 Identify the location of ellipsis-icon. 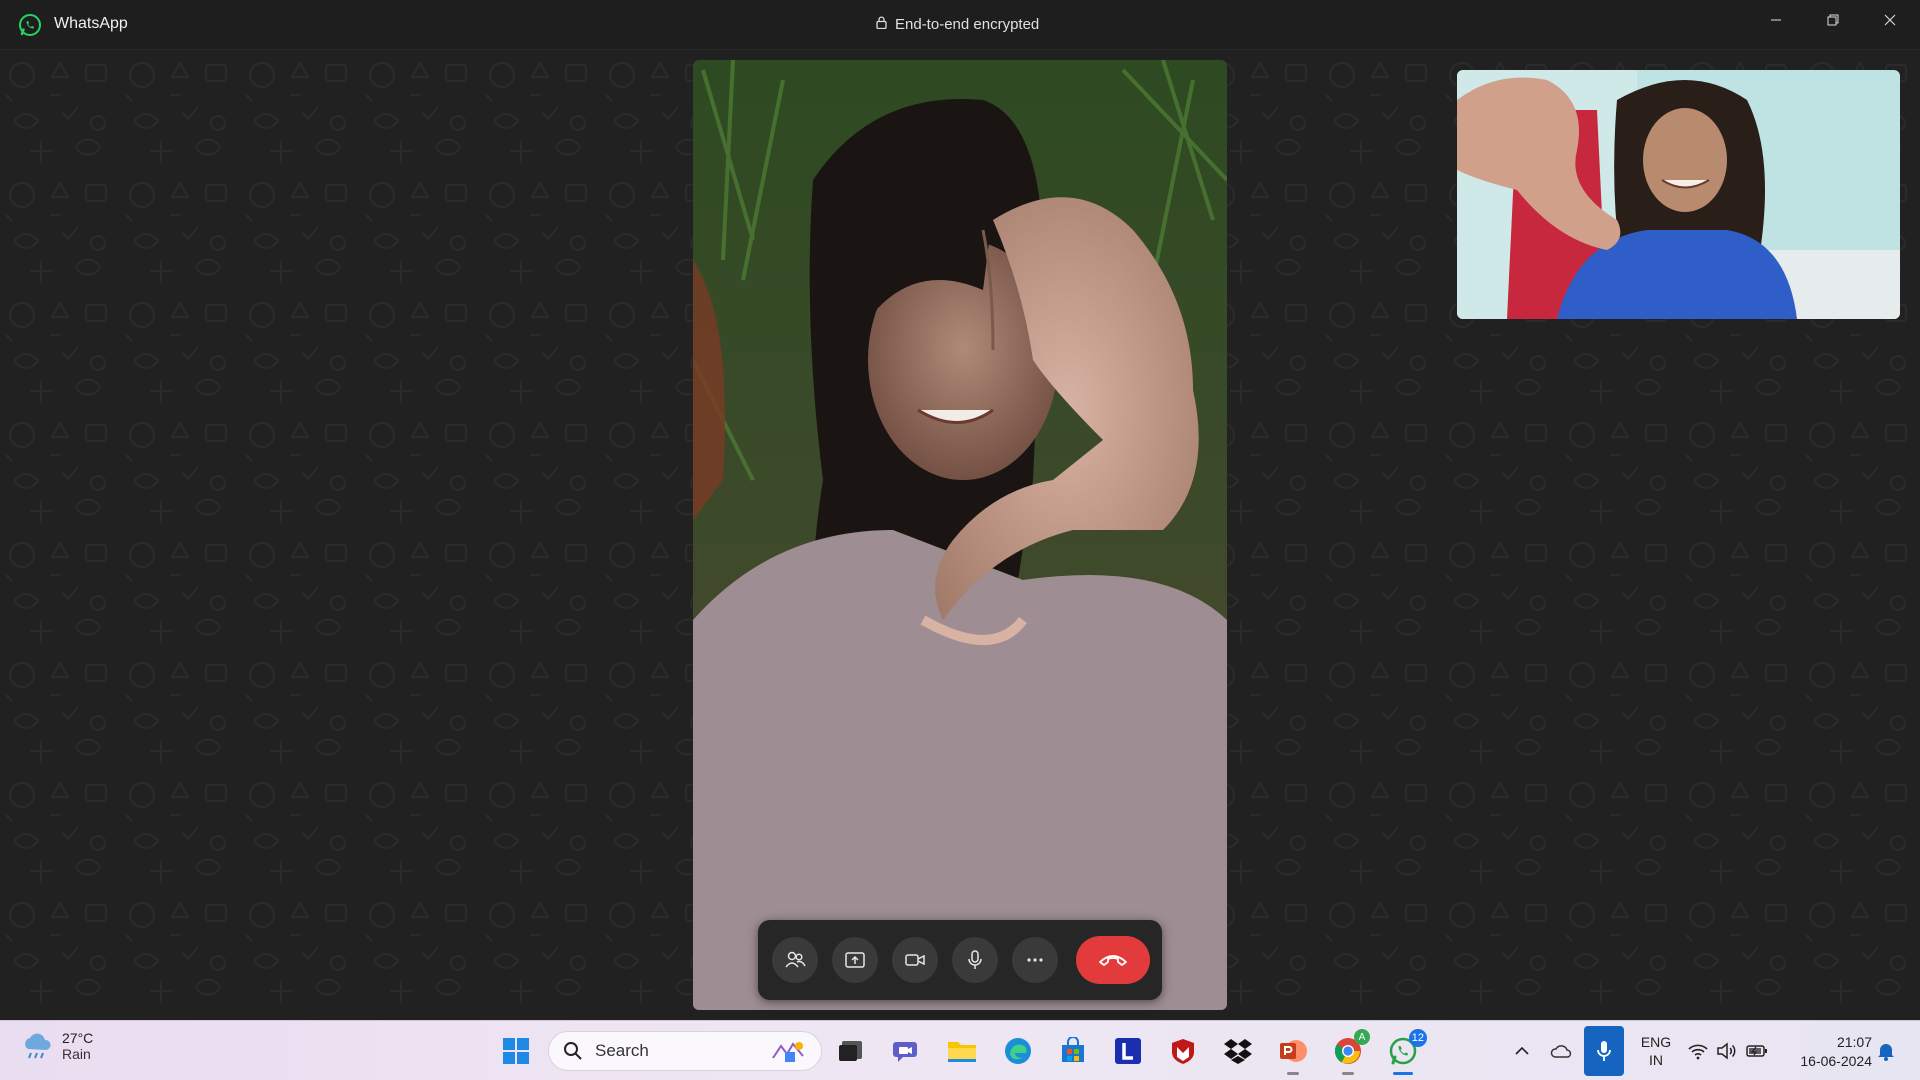
(1035, 960).